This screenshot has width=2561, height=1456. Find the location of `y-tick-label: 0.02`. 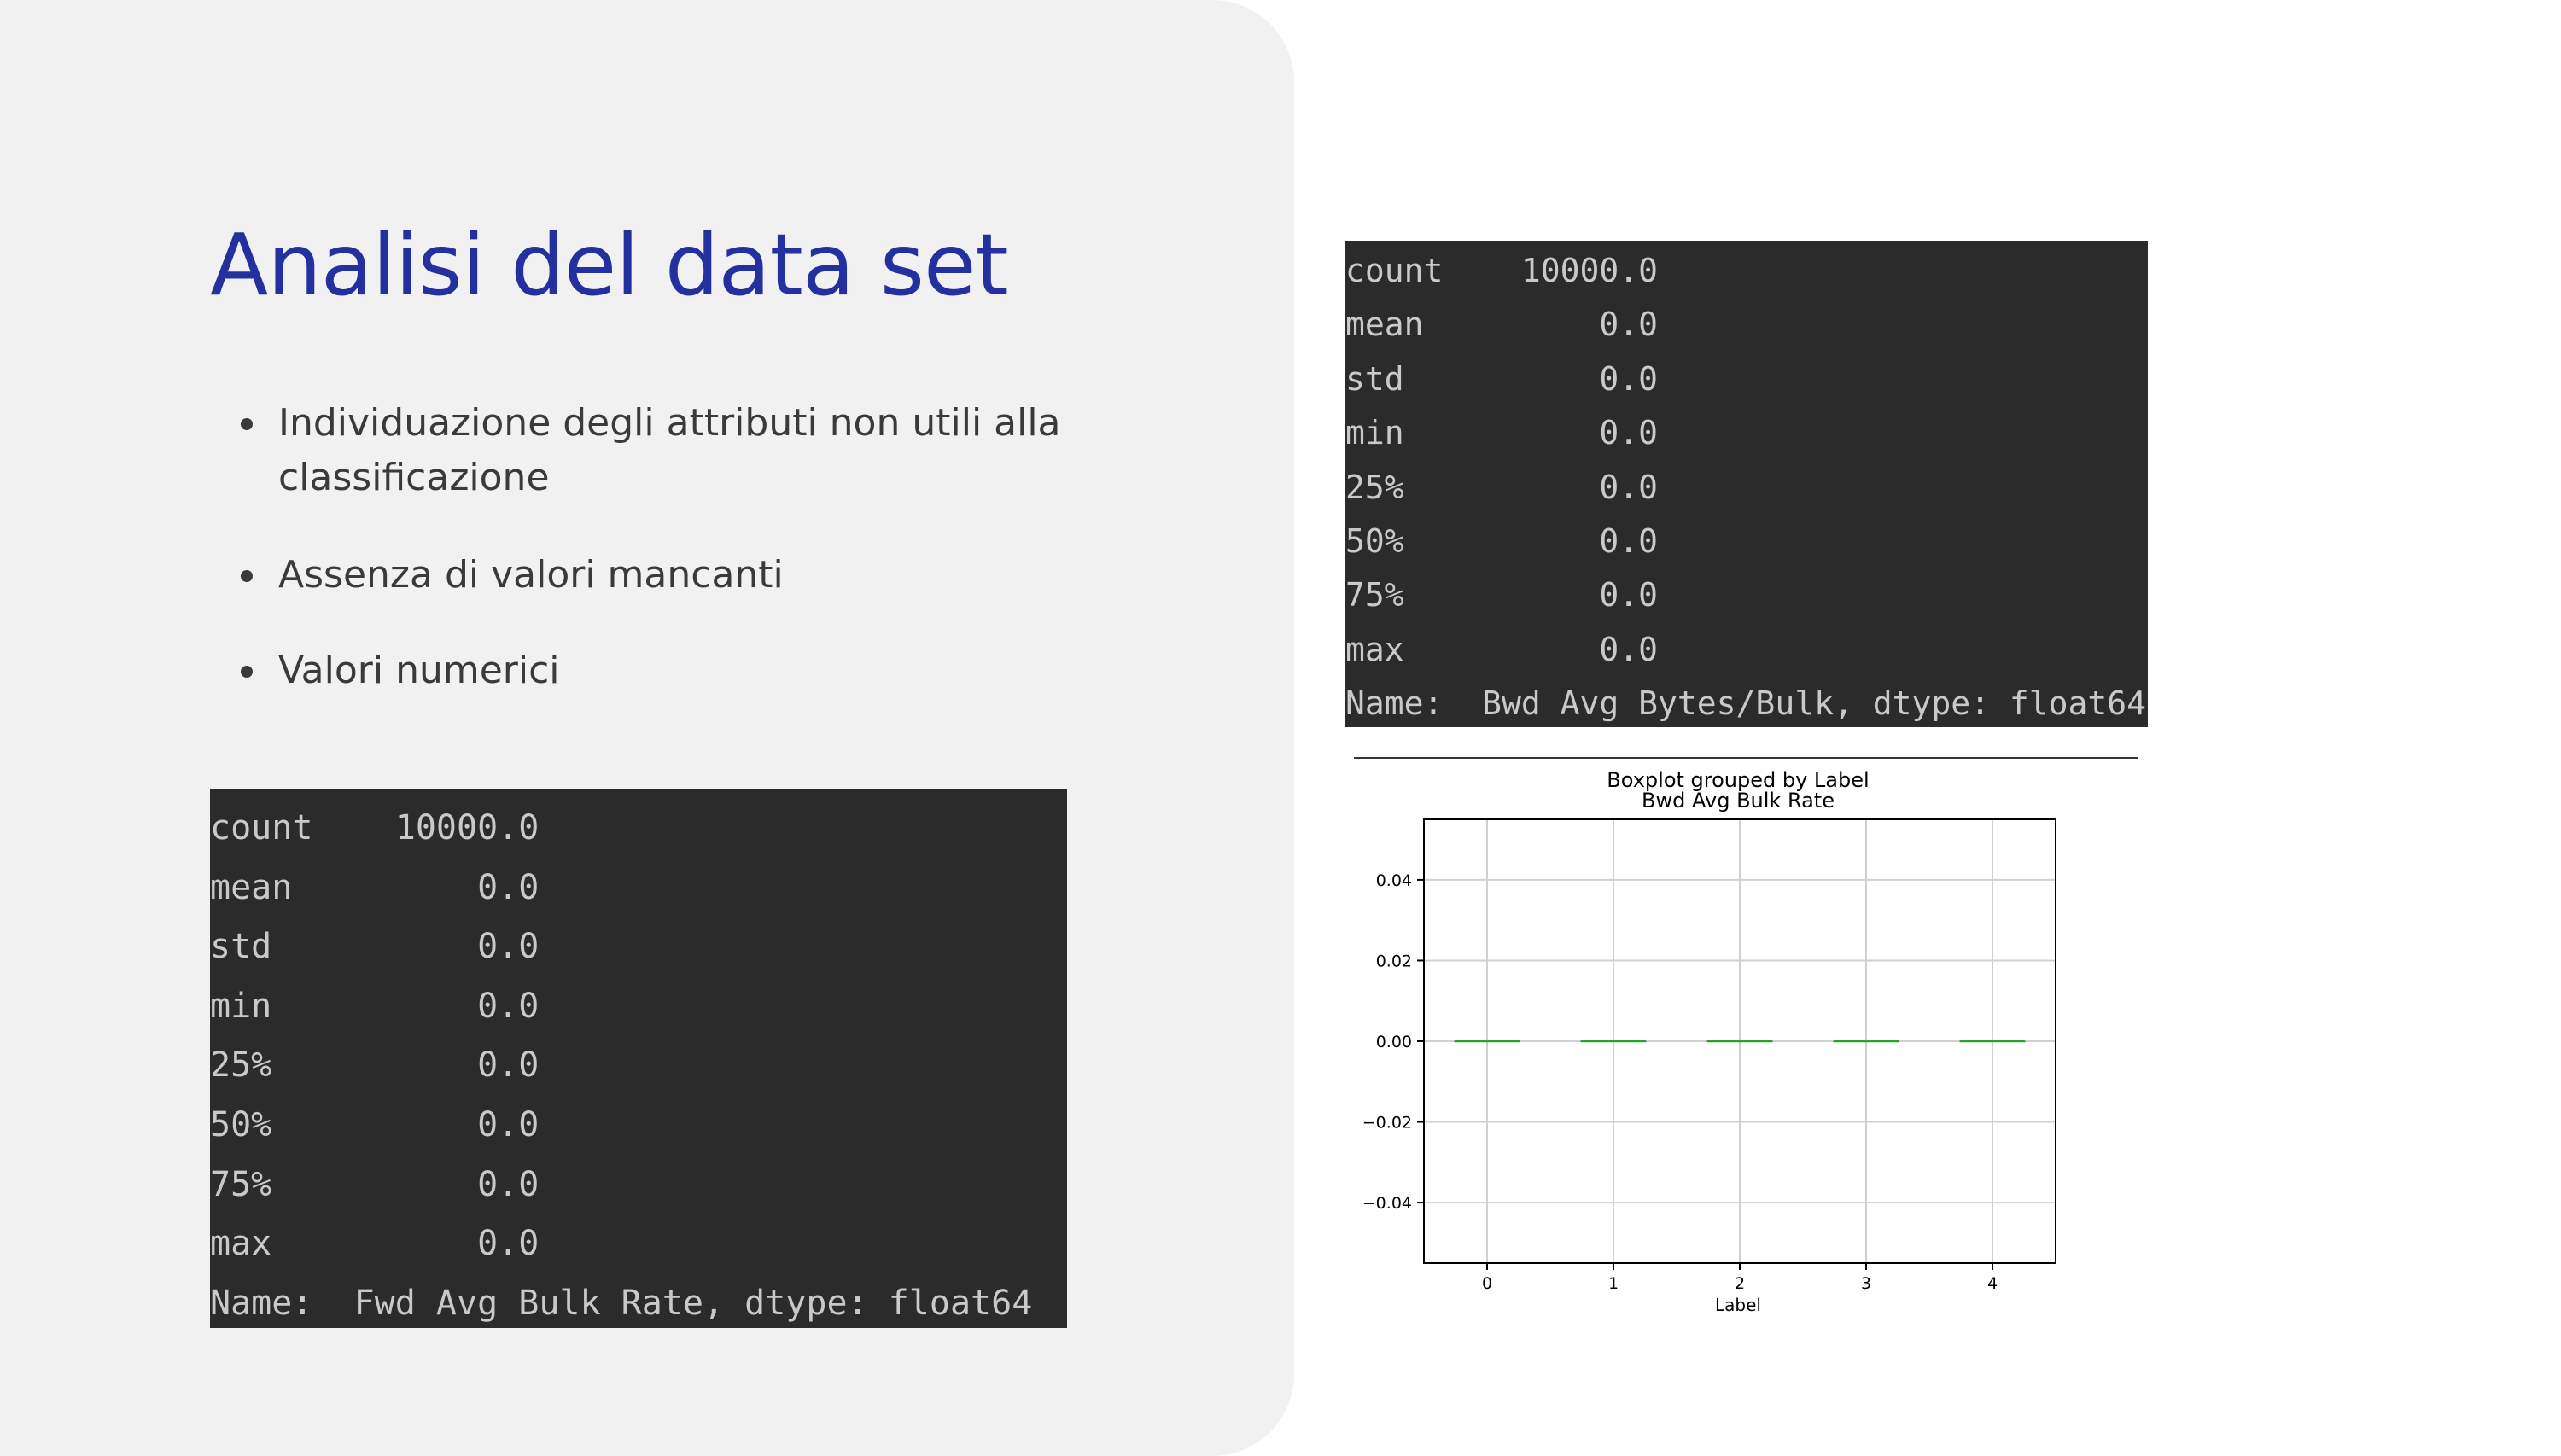

y-tick-label: 0.02 is located at coordinates (1394, 961).